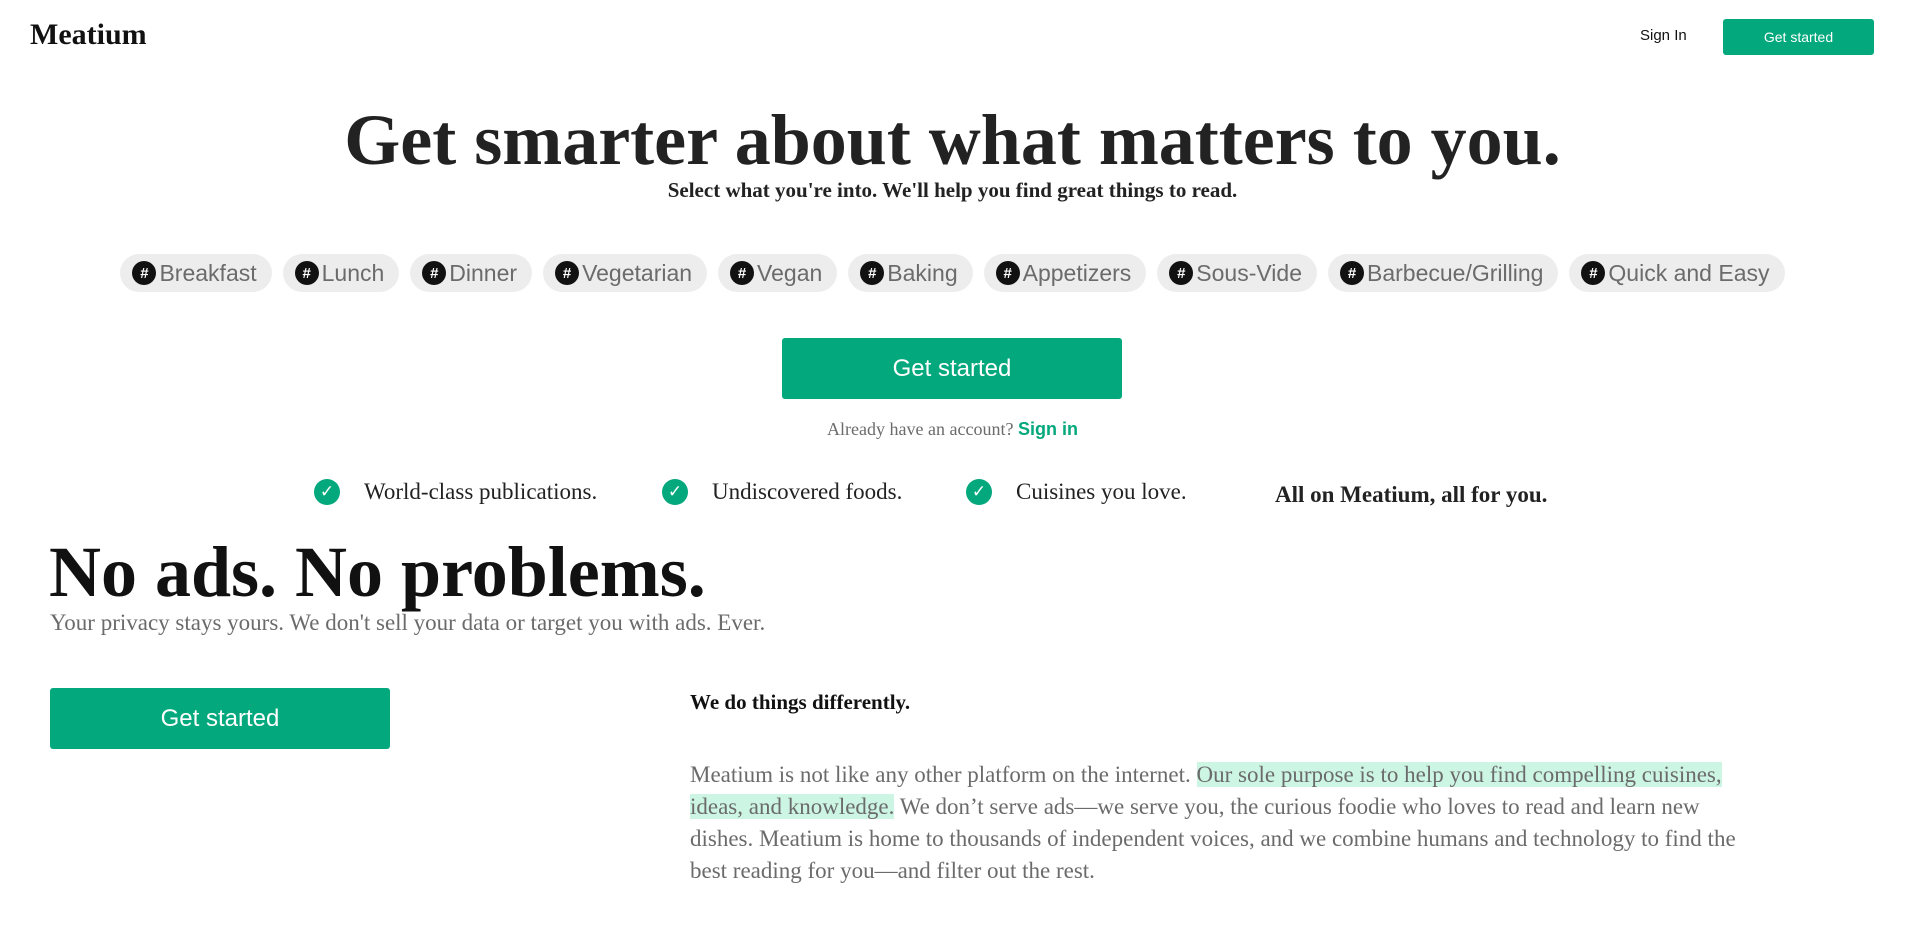 This screenshot has width=1905, height=936. I want to click on tag-sous-vide: # Sous-Vide, so click(1237, 273).